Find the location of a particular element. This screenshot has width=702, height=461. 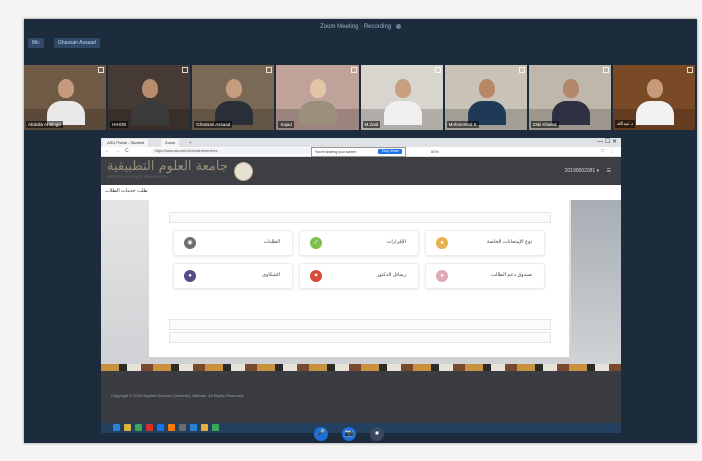

participant-tile: د.عبدالله is located at coordinates (653, 97).